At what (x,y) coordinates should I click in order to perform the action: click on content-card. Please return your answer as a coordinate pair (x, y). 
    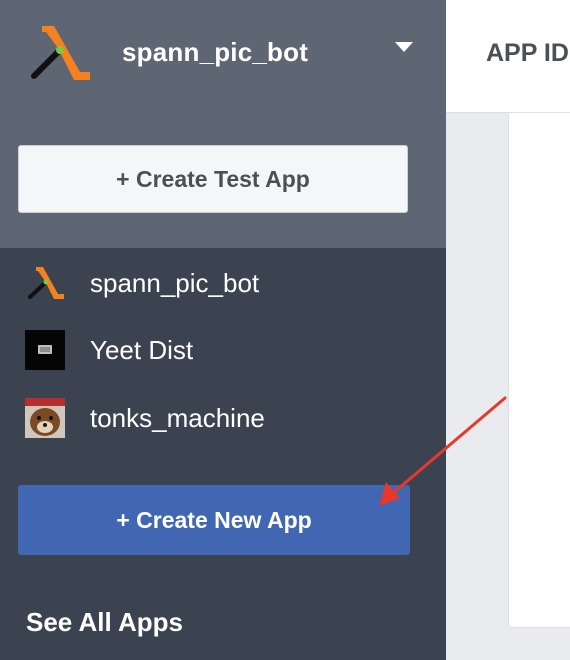
    Looking at the image, I should click on (539, 370).